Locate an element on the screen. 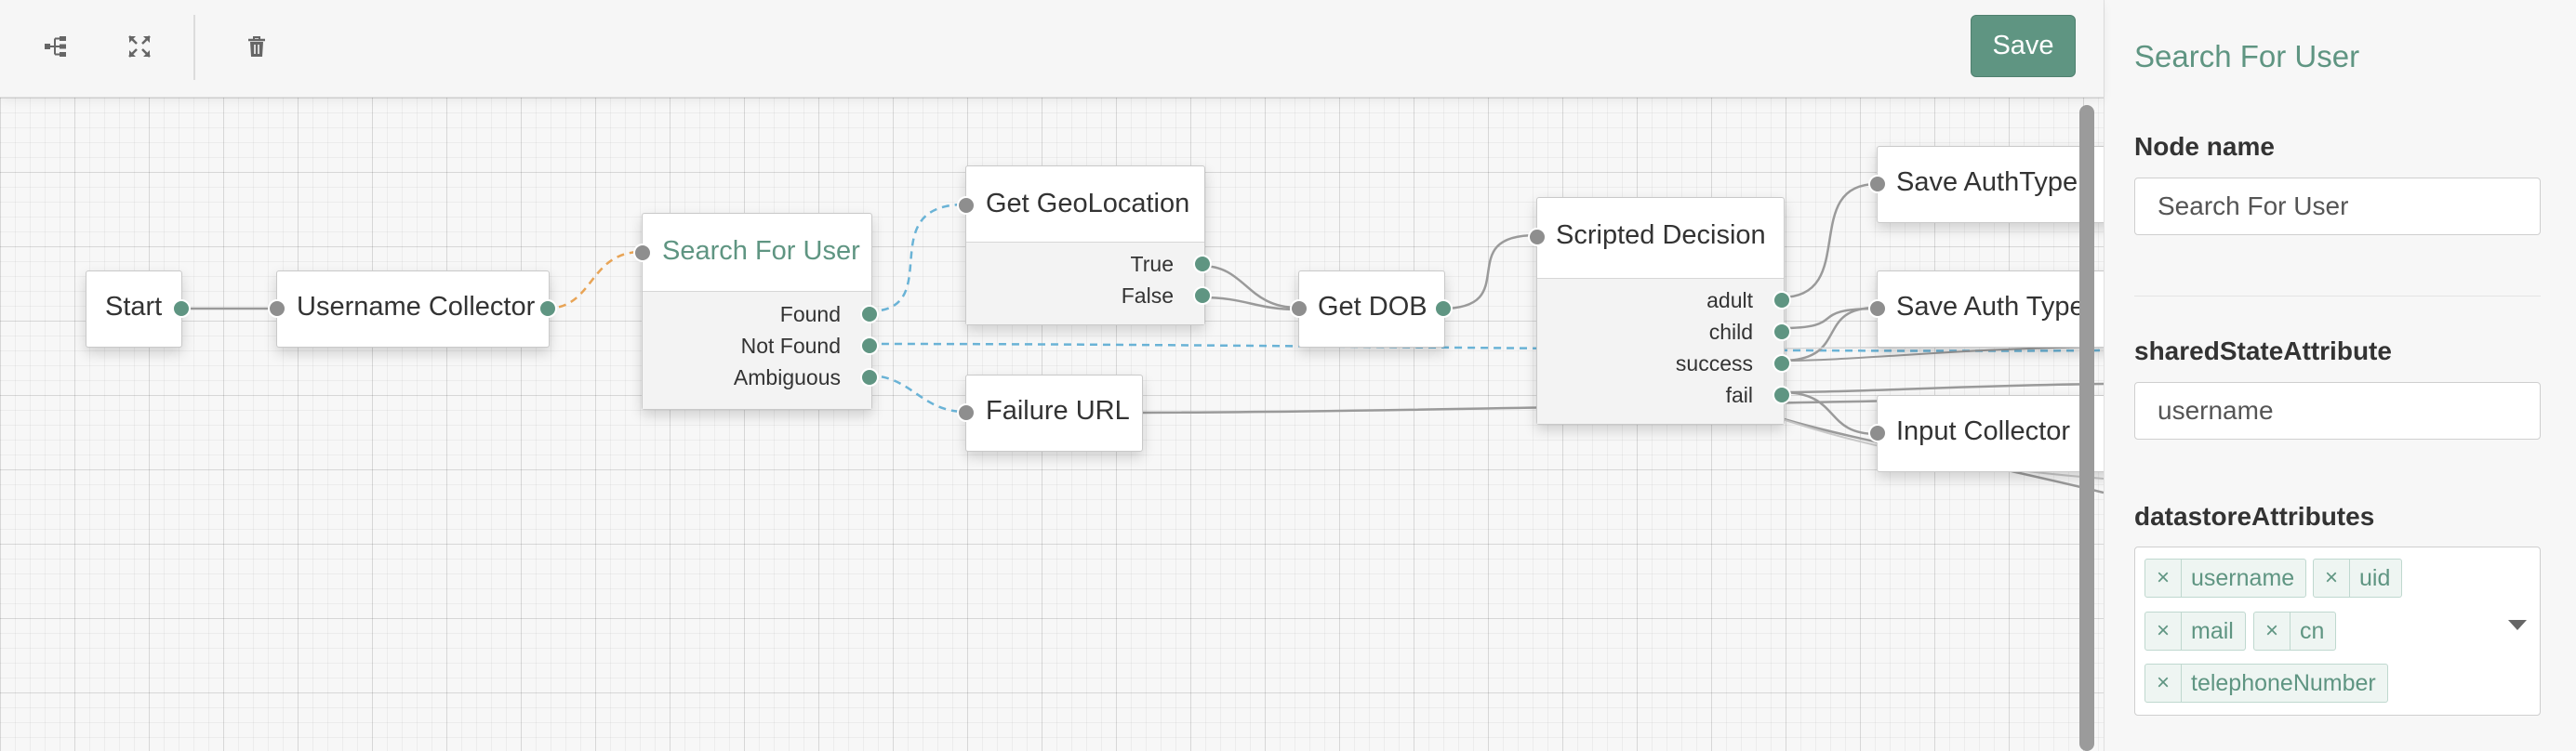 This screenshot has height=751, width=2576. node-get-dob: Get DOB is located at coordinates (1371, 309).